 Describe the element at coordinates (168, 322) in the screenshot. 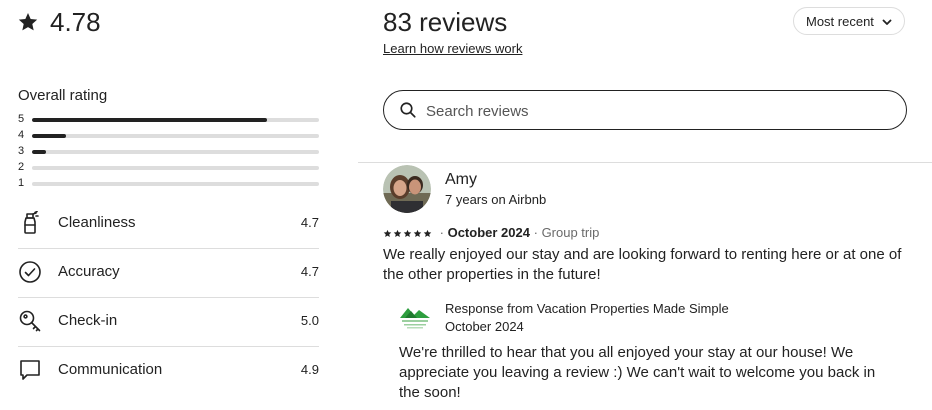

I see `category-check-in: Check-in 5.0` at that location.